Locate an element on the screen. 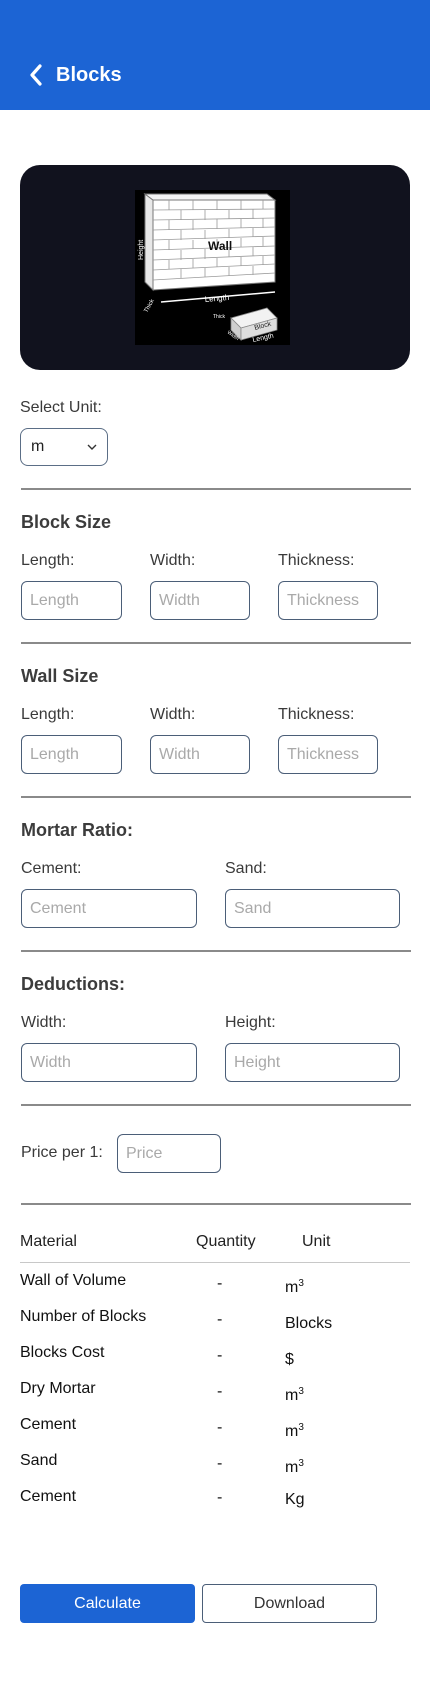  material-cell: Dry Mortar is located at coordinates (58, 1388).